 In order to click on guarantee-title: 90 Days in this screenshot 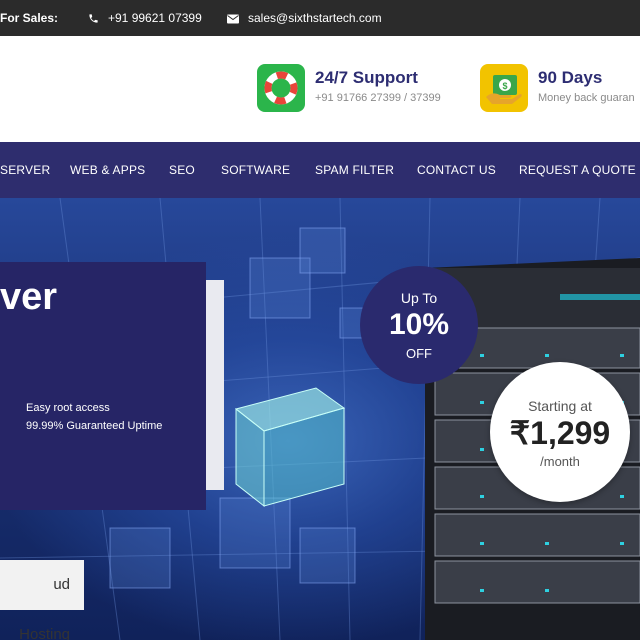, I will do `click(570, 77)`.